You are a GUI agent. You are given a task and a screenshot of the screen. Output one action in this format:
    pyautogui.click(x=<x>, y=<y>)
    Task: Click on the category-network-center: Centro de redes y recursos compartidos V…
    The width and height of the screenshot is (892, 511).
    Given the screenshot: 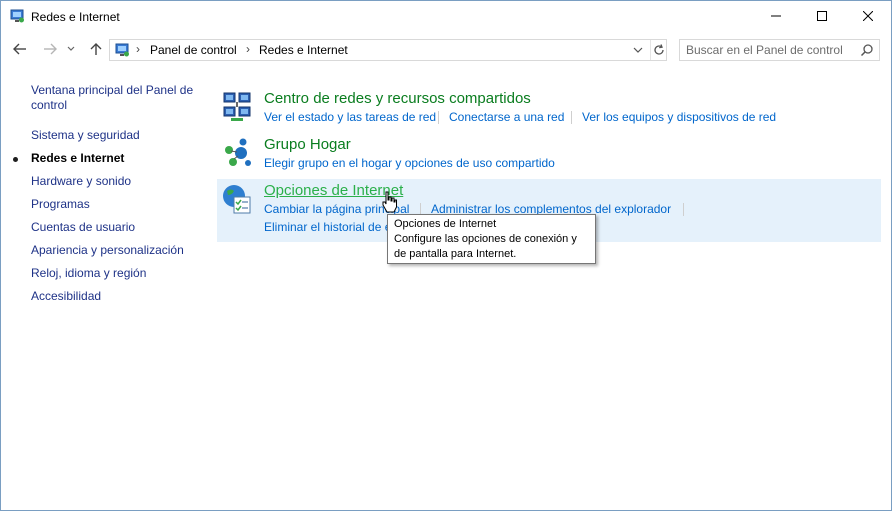 What is the action you would take?
    pyautogui.click(x=549, y=109)
    